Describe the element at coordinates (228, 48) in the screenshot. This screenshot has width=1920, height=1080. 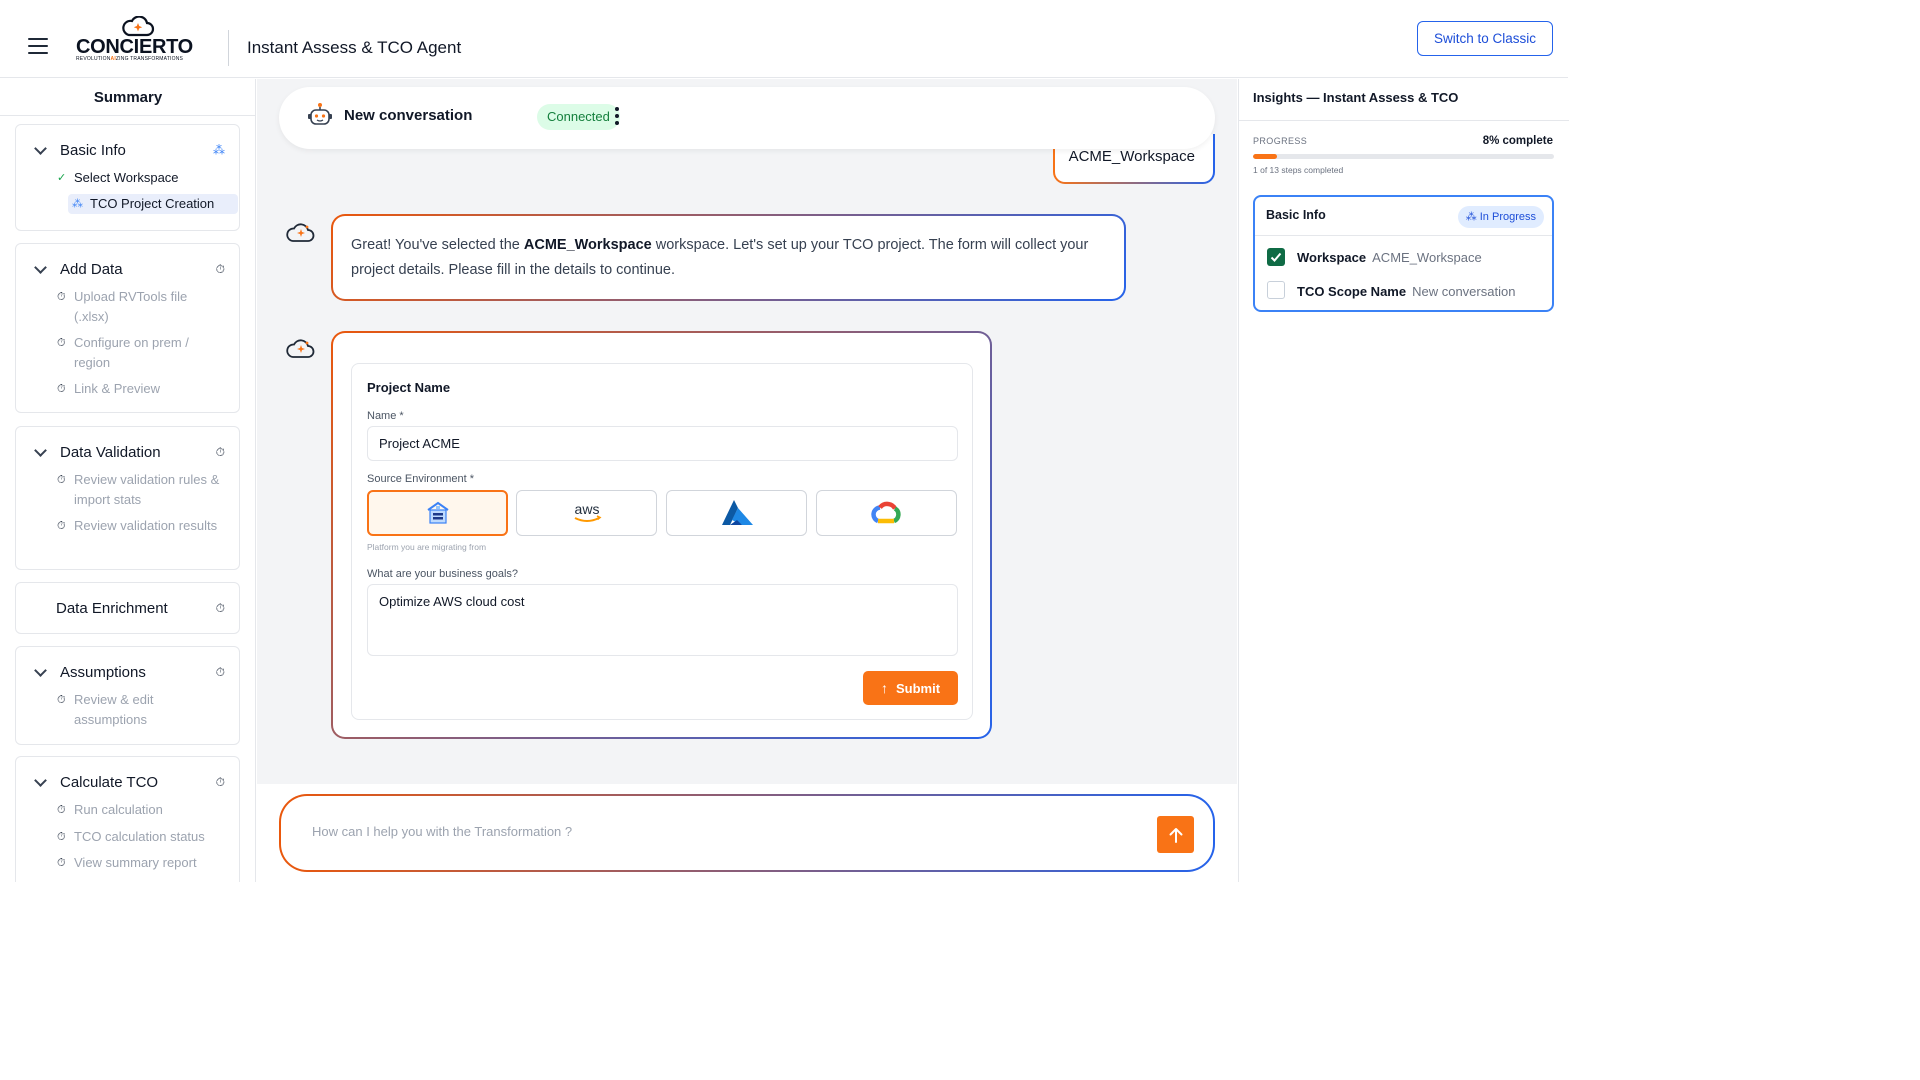
I see `header-divider` at that location.